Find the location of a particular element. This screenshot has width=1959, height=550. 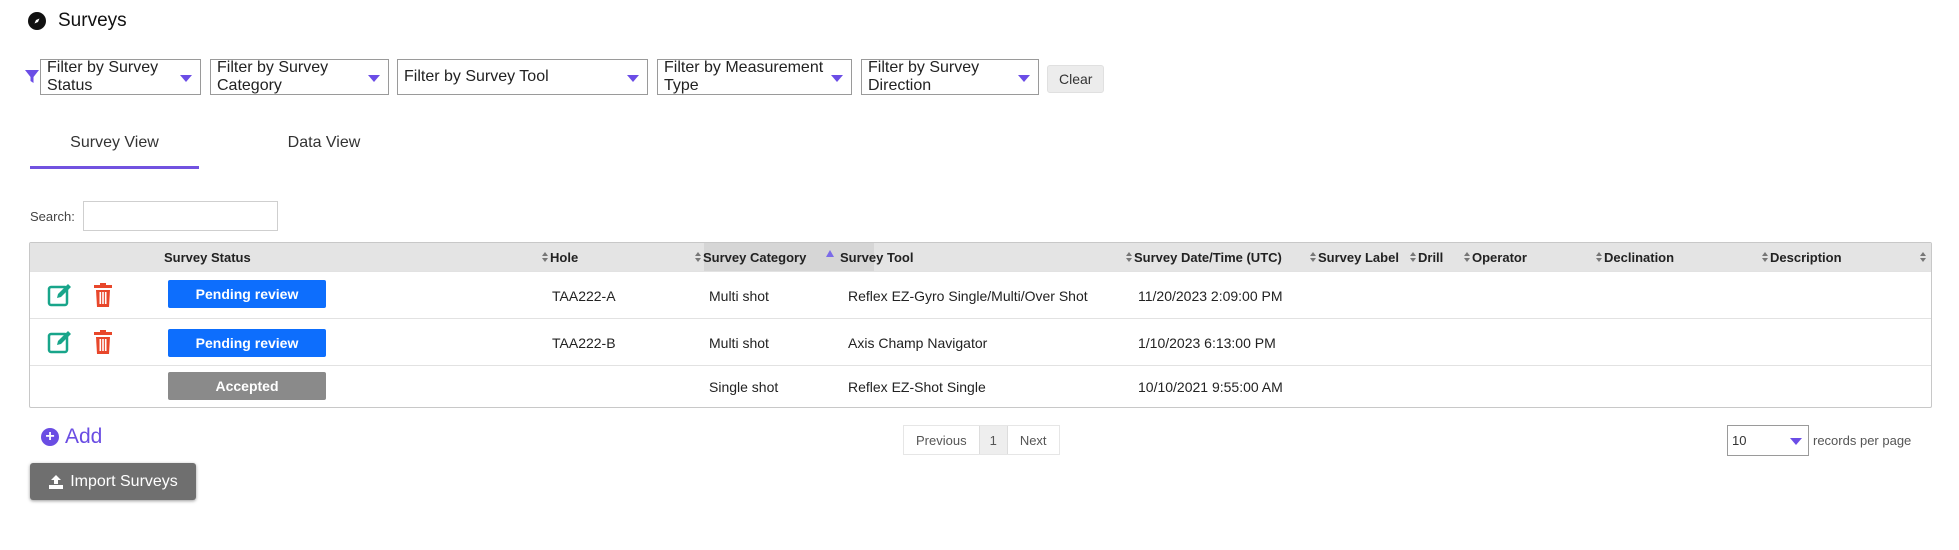

import-surveys-label: Import Surveys is located at coordinates (124, 481).